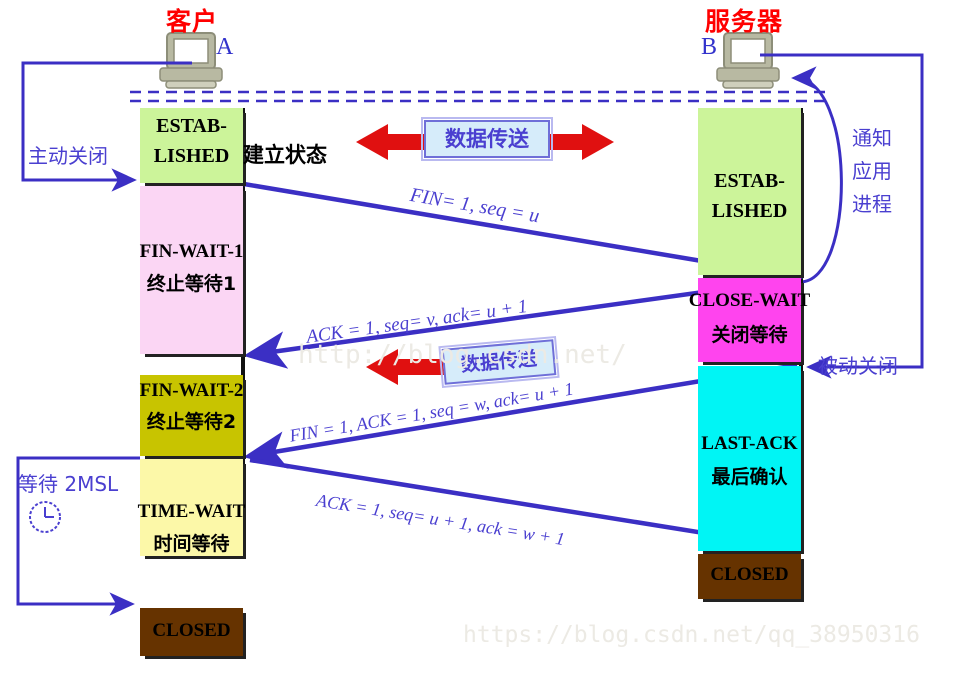  Describe the element at coordinates (191, 390) in the screenshot. I see `state-label-en: FIN-WAIT-2` at that location.